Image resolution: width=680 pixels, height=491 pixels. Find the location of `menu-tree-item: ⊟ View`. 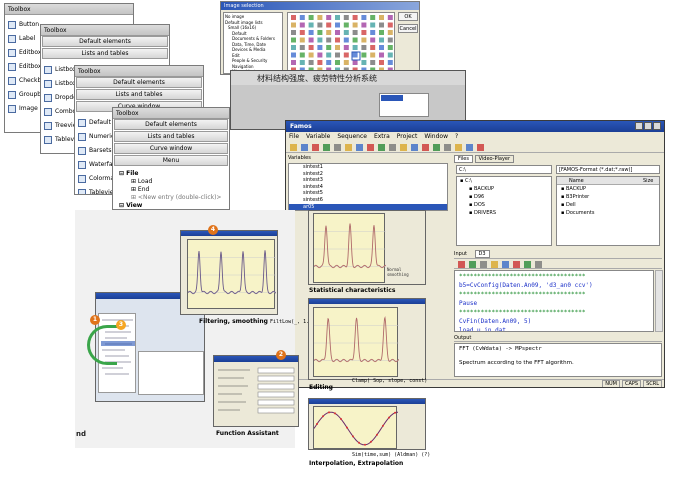

menu-tree-item: ⊟ View is located at coordinates (130, 205).